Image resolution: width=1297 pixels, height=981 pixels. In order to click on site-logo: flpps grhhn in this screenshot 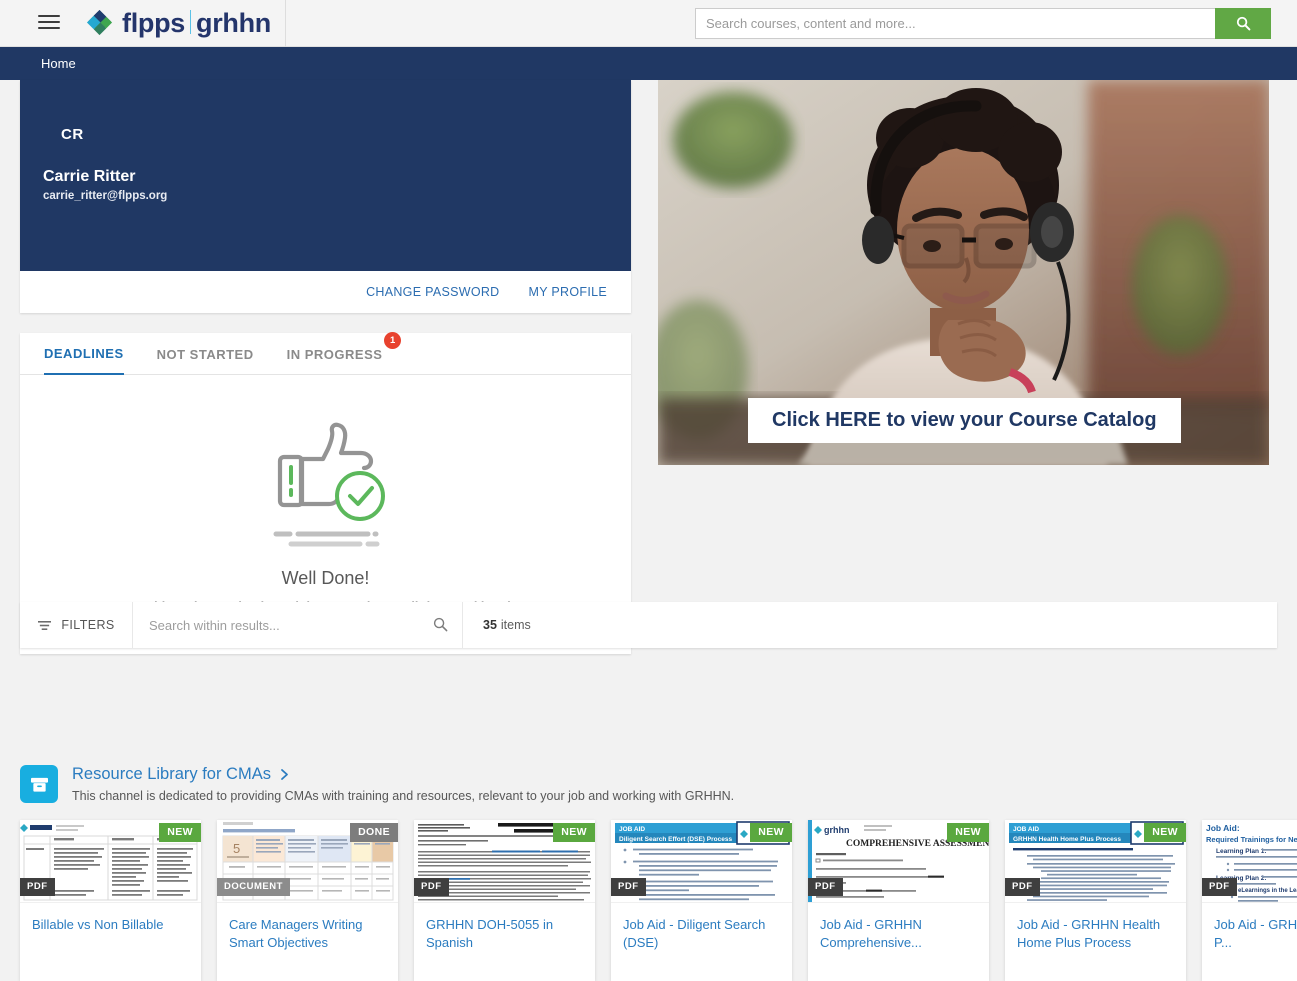, I will do `click(185, 23)`.